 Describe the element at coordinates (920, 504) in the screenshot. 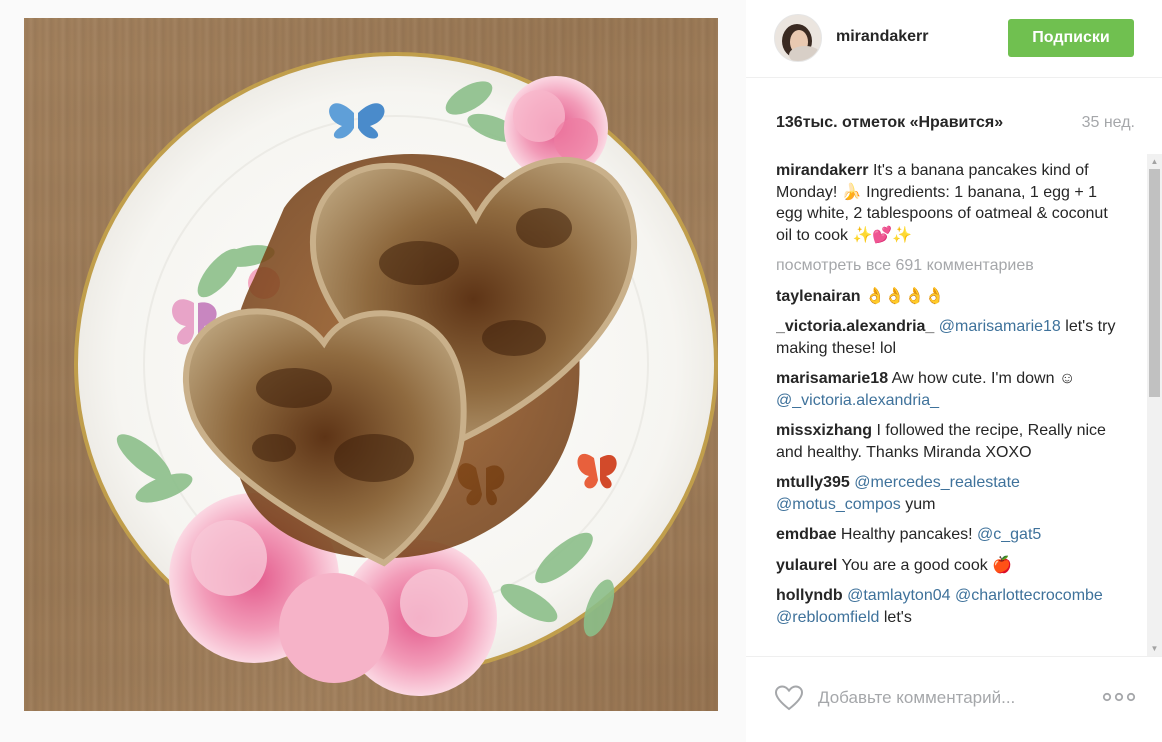

I see `comment-text: yum` at that location.